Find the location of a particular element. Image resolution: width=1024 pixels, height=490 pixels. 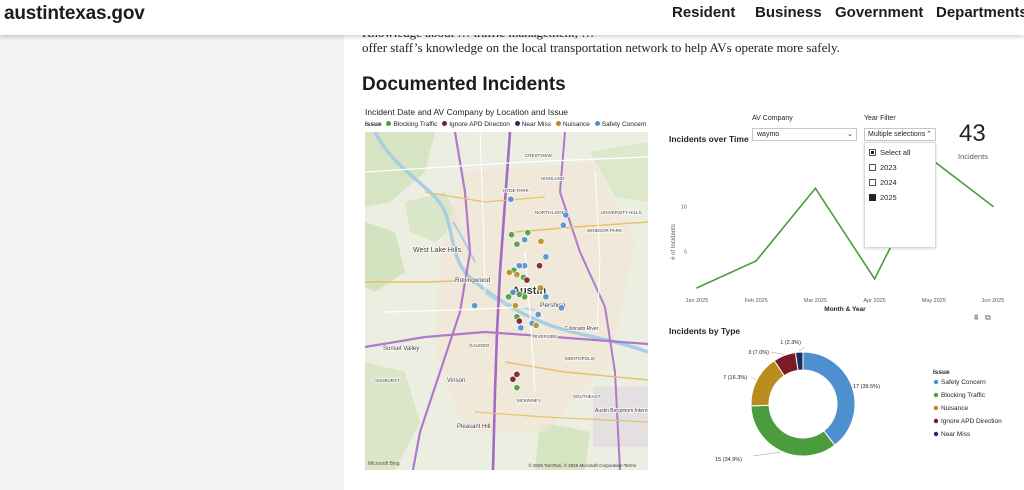

checkbox-partial-icon is located at coordinates (872, 152).